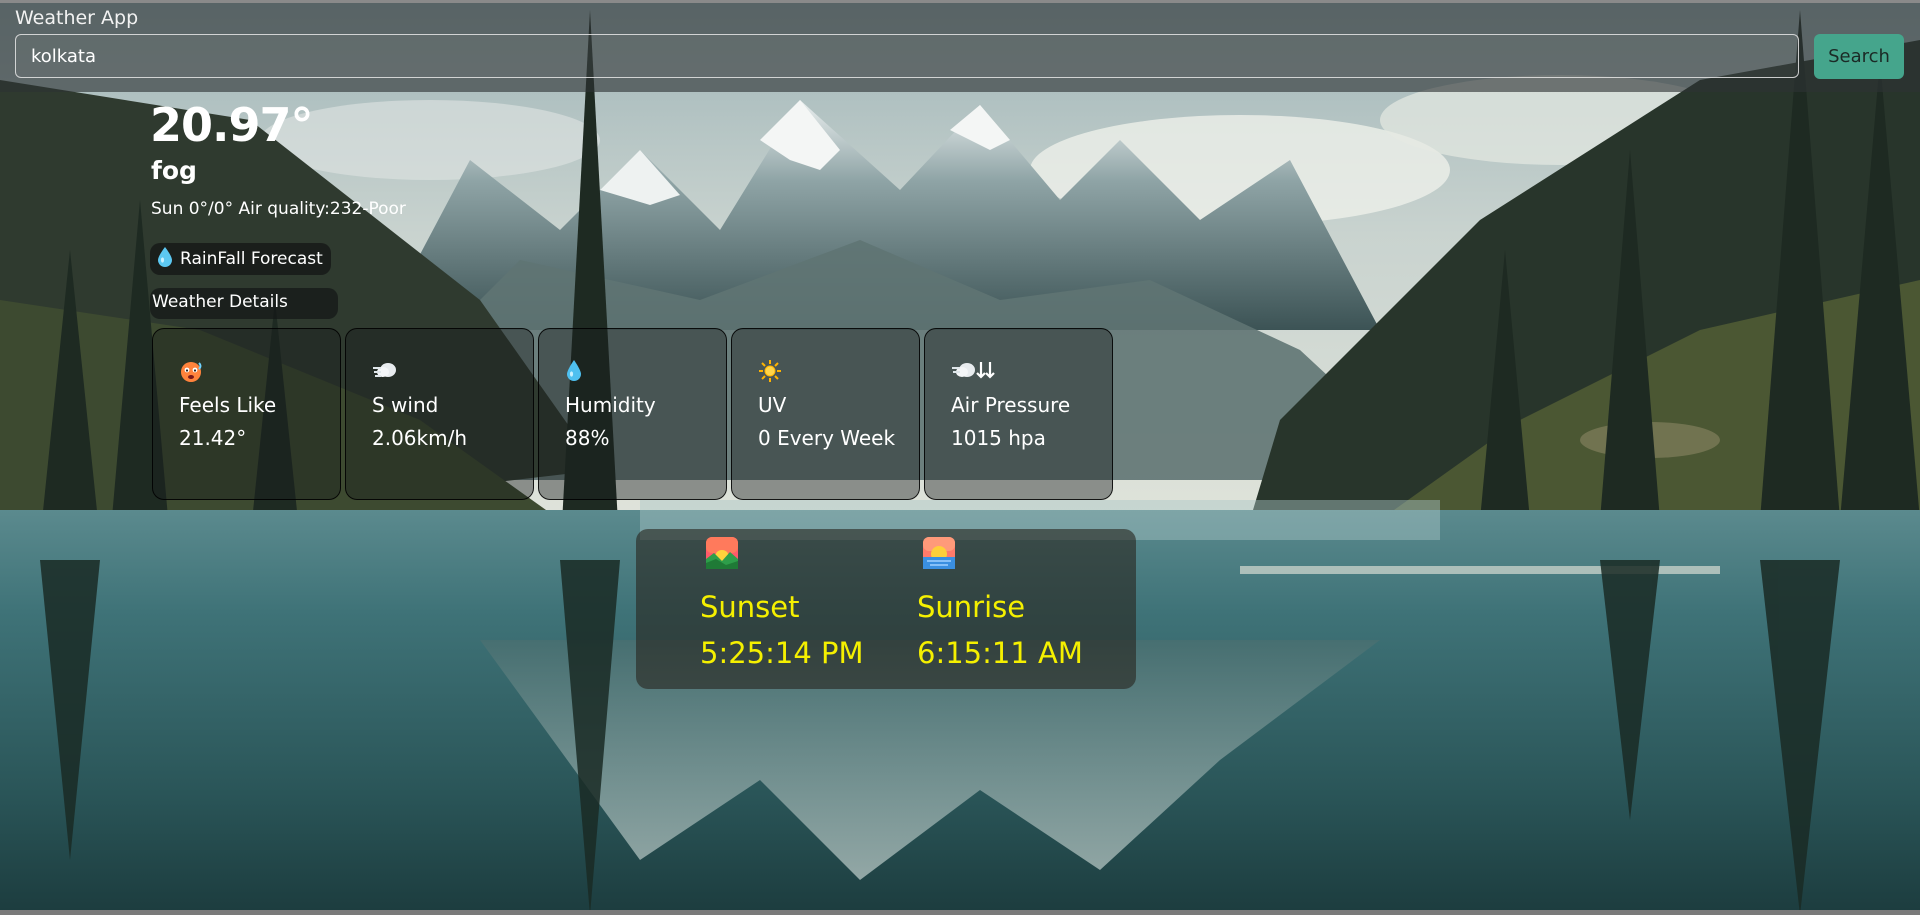  What do you see at coordinates (1011, 405) in the screenshot?
I see `air-pressure-title: Air Pressure` at bounding box center [1011, 405].